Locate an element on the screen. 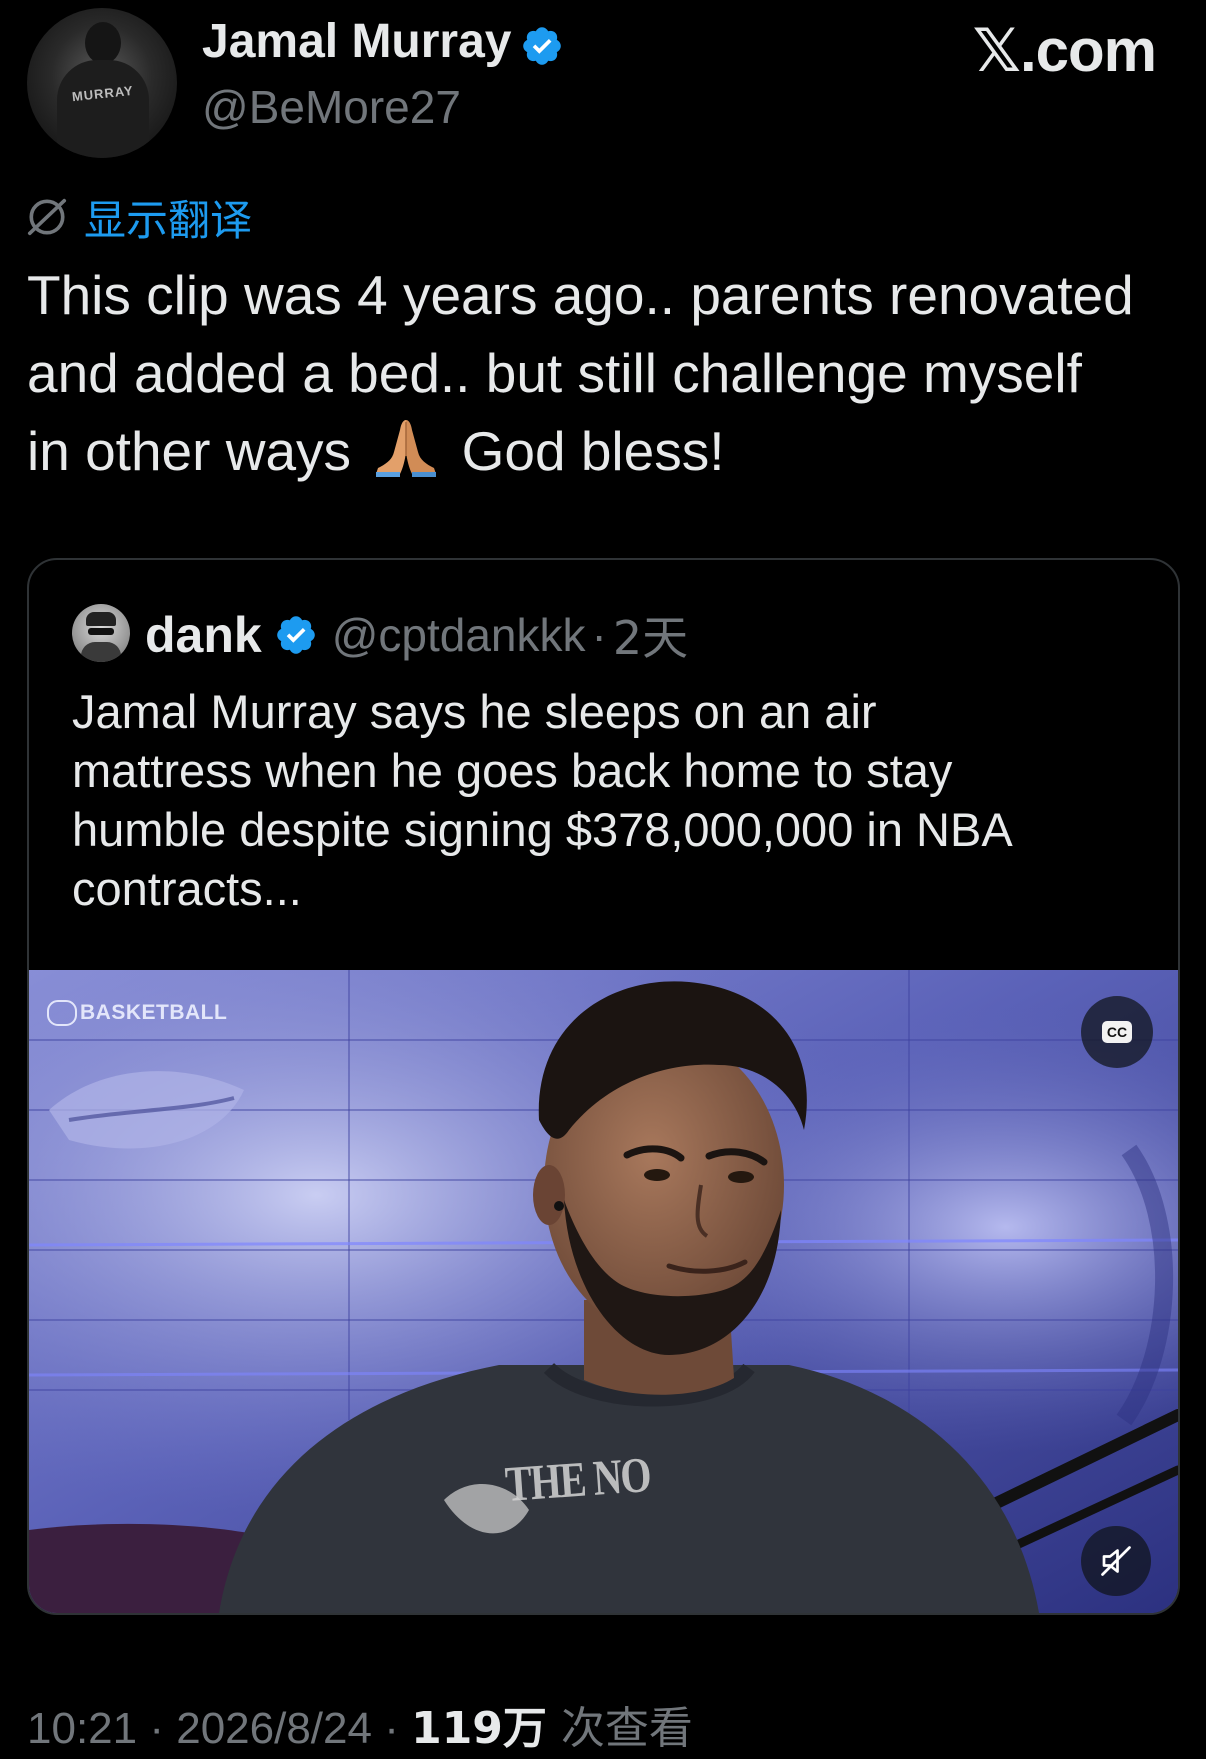 The height and width of the screenshot is (1759, 1206). tweet-date: 2026/8/24 is located at coordinates (274, 1728).